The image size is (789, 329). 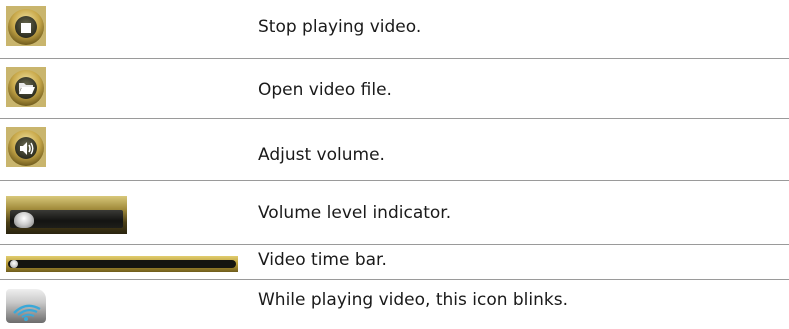 I want to click on row-description: While playing video, this icon blinks., so click(x=413, y=300).